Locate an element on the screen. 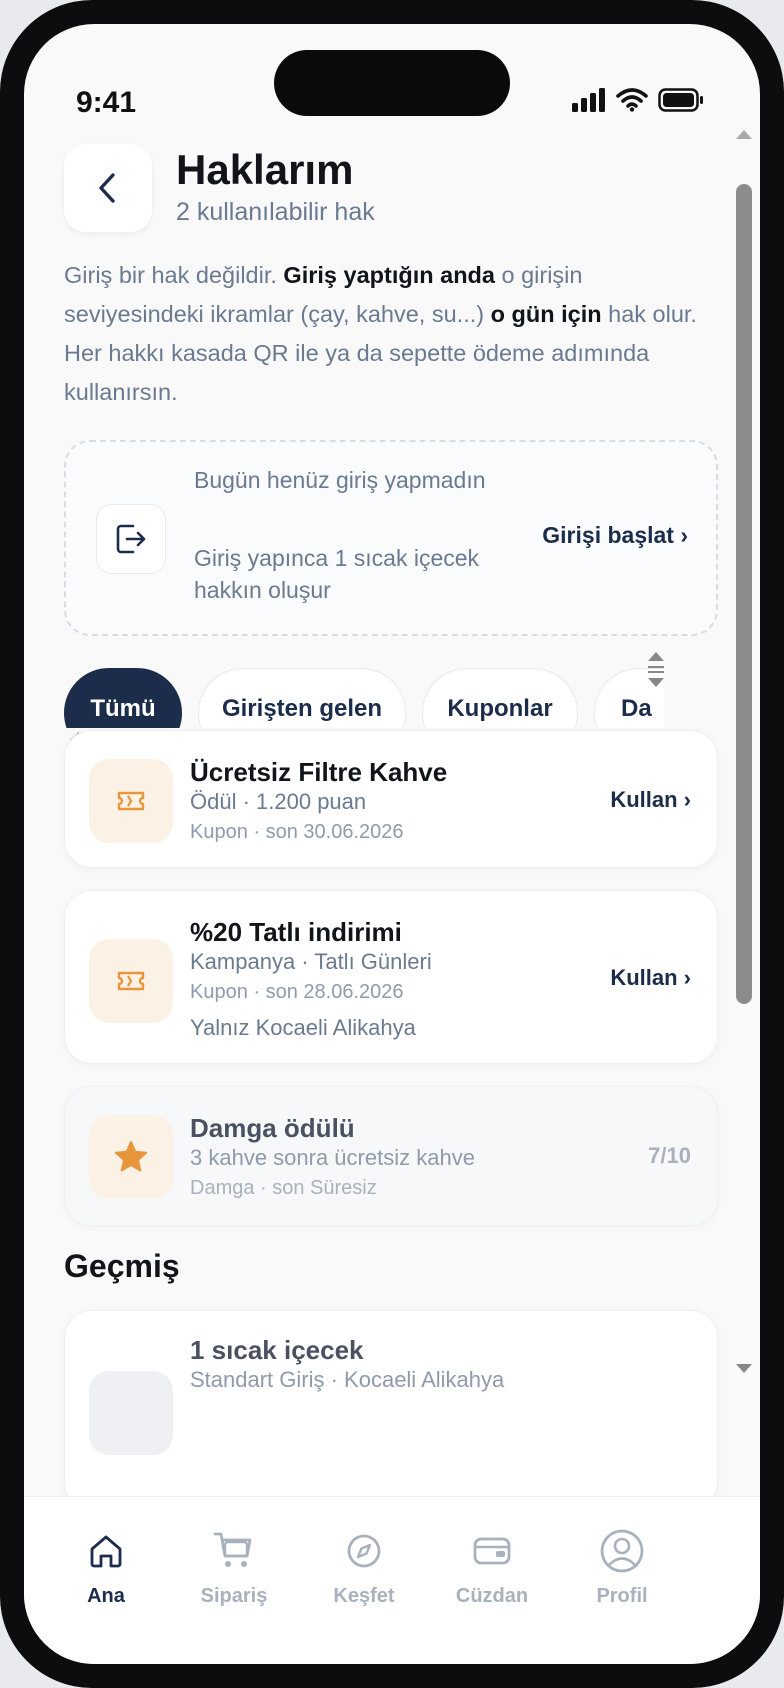 This screenshot has width=784, height=1688. right-meta: Damga · son Süresiz is located at coordinates (283, 1188).